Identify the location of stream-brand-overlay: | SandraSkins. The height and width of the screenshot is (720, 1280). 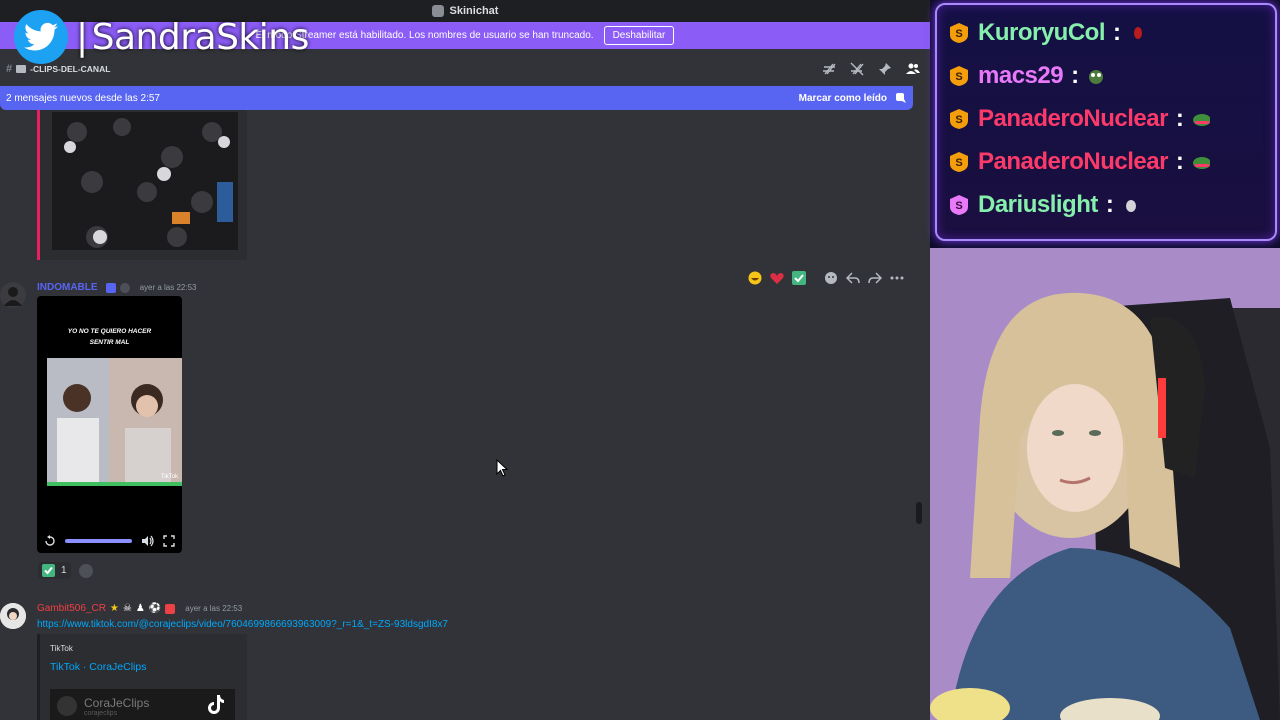
(161, 37).